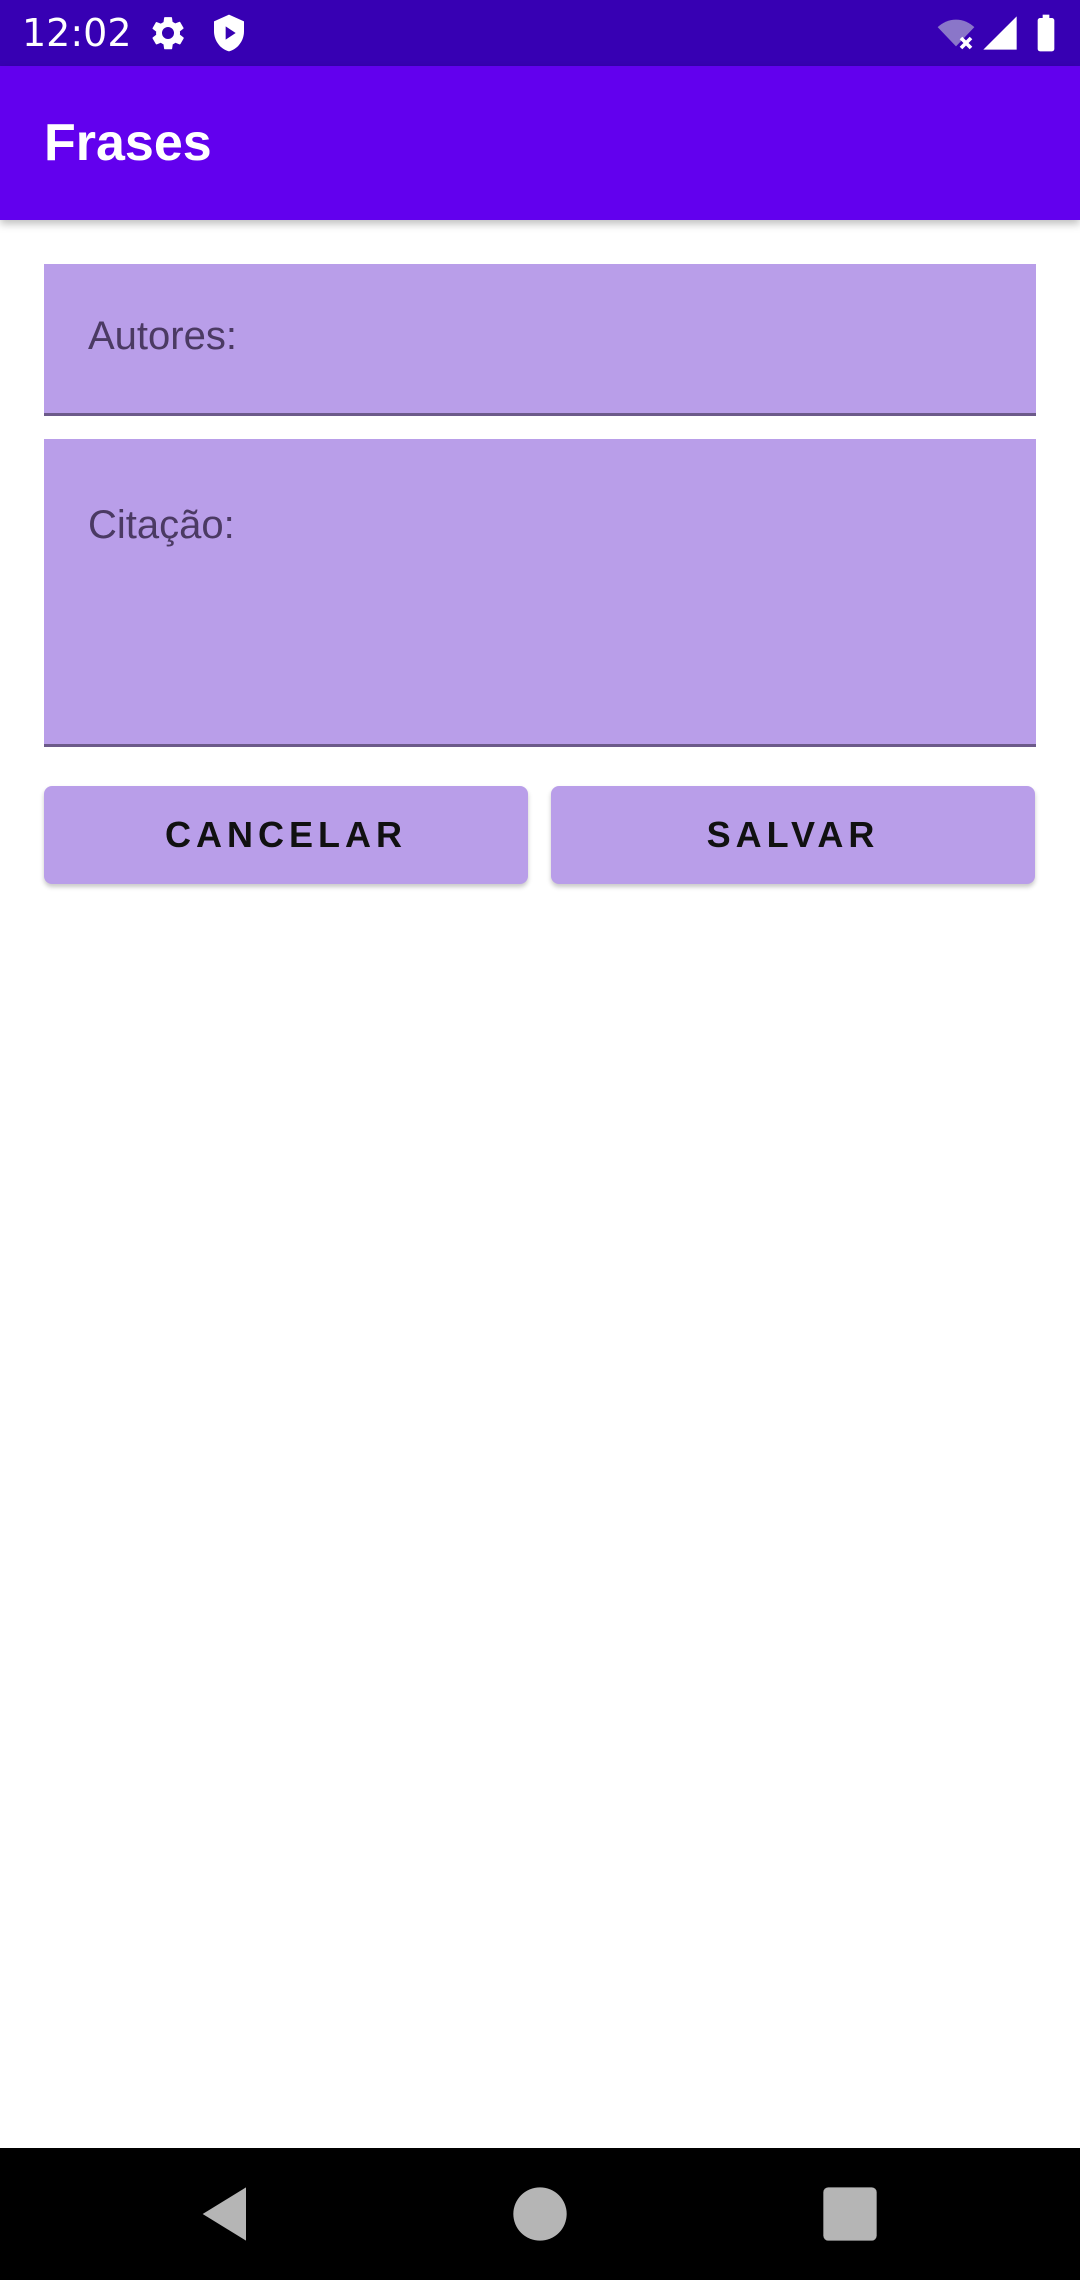  I want to click on home-icon, so click(540, 2214).